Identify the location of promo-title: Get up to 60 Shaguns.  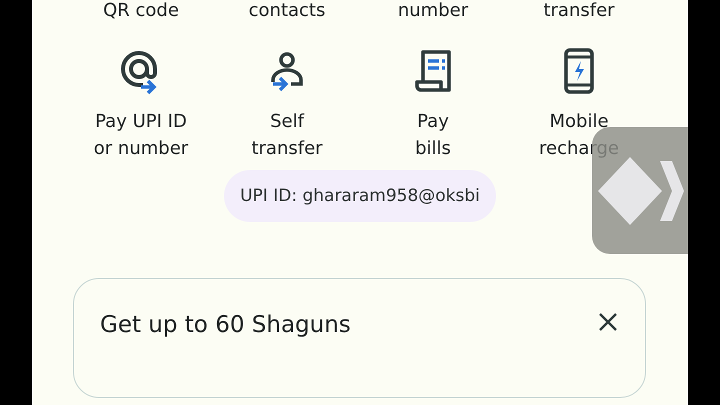
(225, 325).